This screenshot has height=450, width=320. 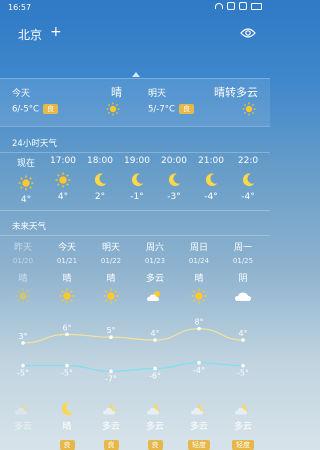 What do you see at coordinates (67, 272) in the screenshot?
I see `forecast-day: 今天 01/21 晴` at bounding box center [67, 272].